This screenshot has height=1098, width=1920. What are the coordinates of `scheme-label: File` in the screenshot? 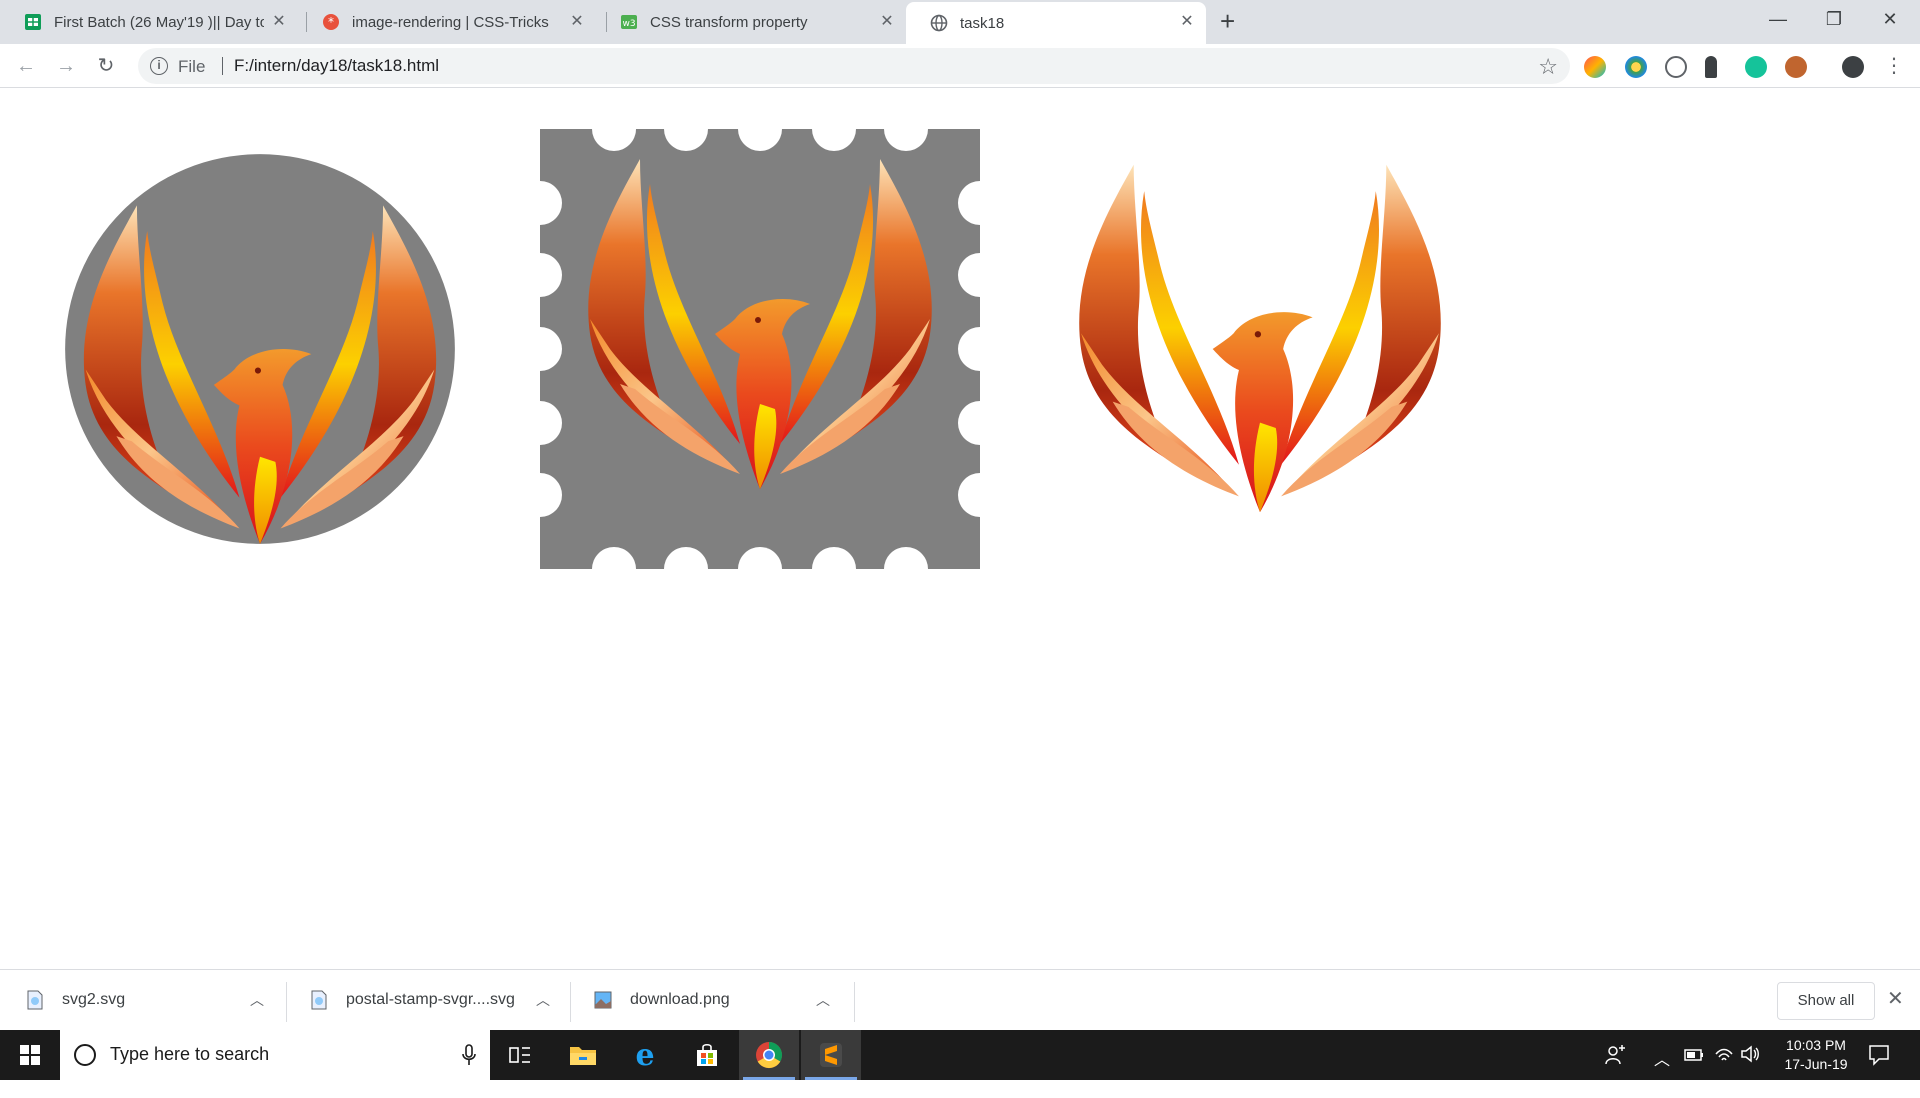 It's located at (192, 66).